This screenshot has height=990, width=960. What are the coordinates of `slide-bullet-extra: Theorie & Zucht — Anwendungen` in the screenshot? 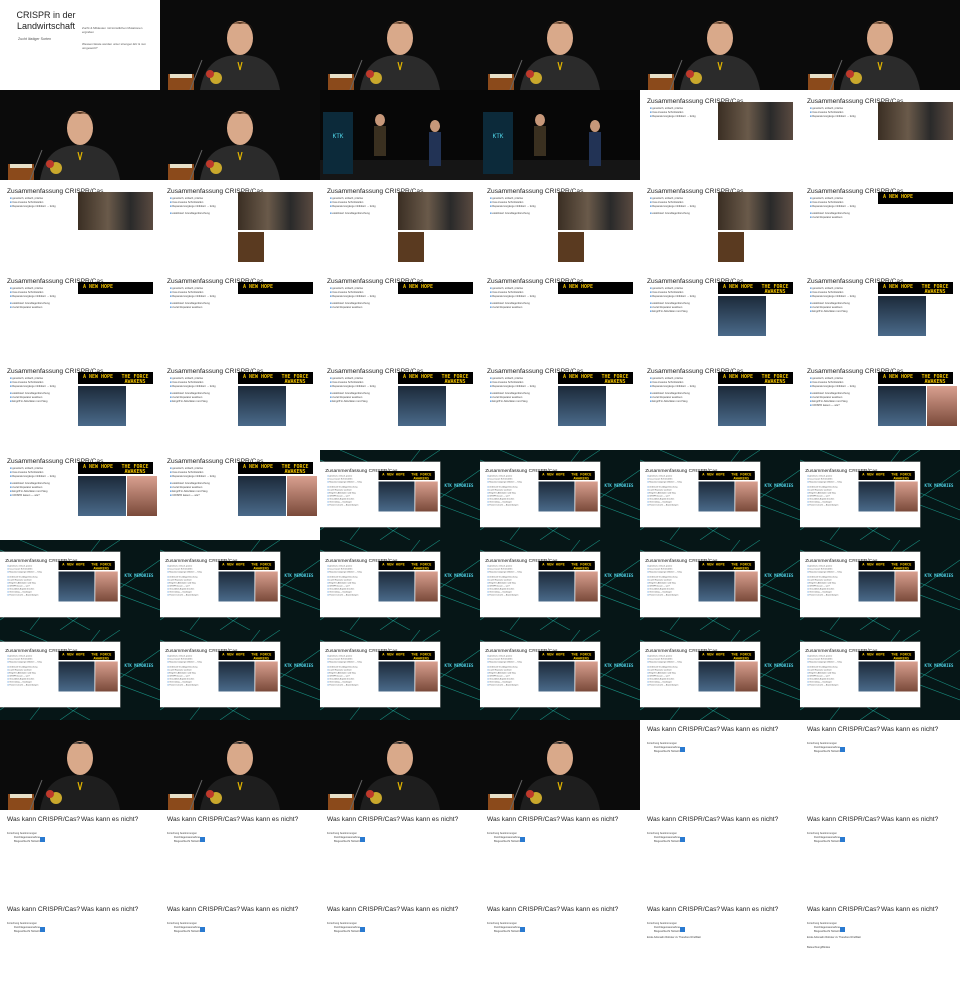 It's located at (23, 685).